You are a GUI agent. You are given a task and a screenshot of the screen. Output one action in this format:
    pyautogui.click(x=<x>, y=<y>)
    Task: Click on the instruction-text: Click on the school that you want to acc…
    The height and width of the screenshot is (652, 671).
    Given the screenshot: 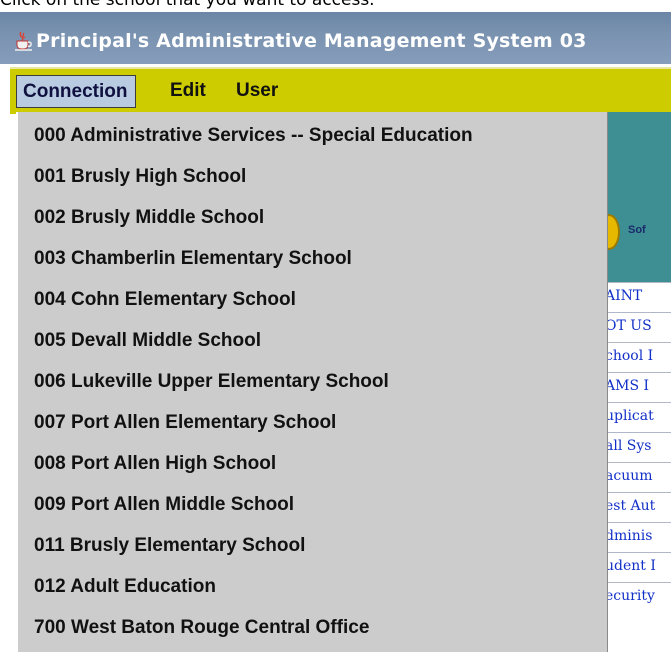 What is the action you would take?
    pyautogui.click(x=187, y=5)
    